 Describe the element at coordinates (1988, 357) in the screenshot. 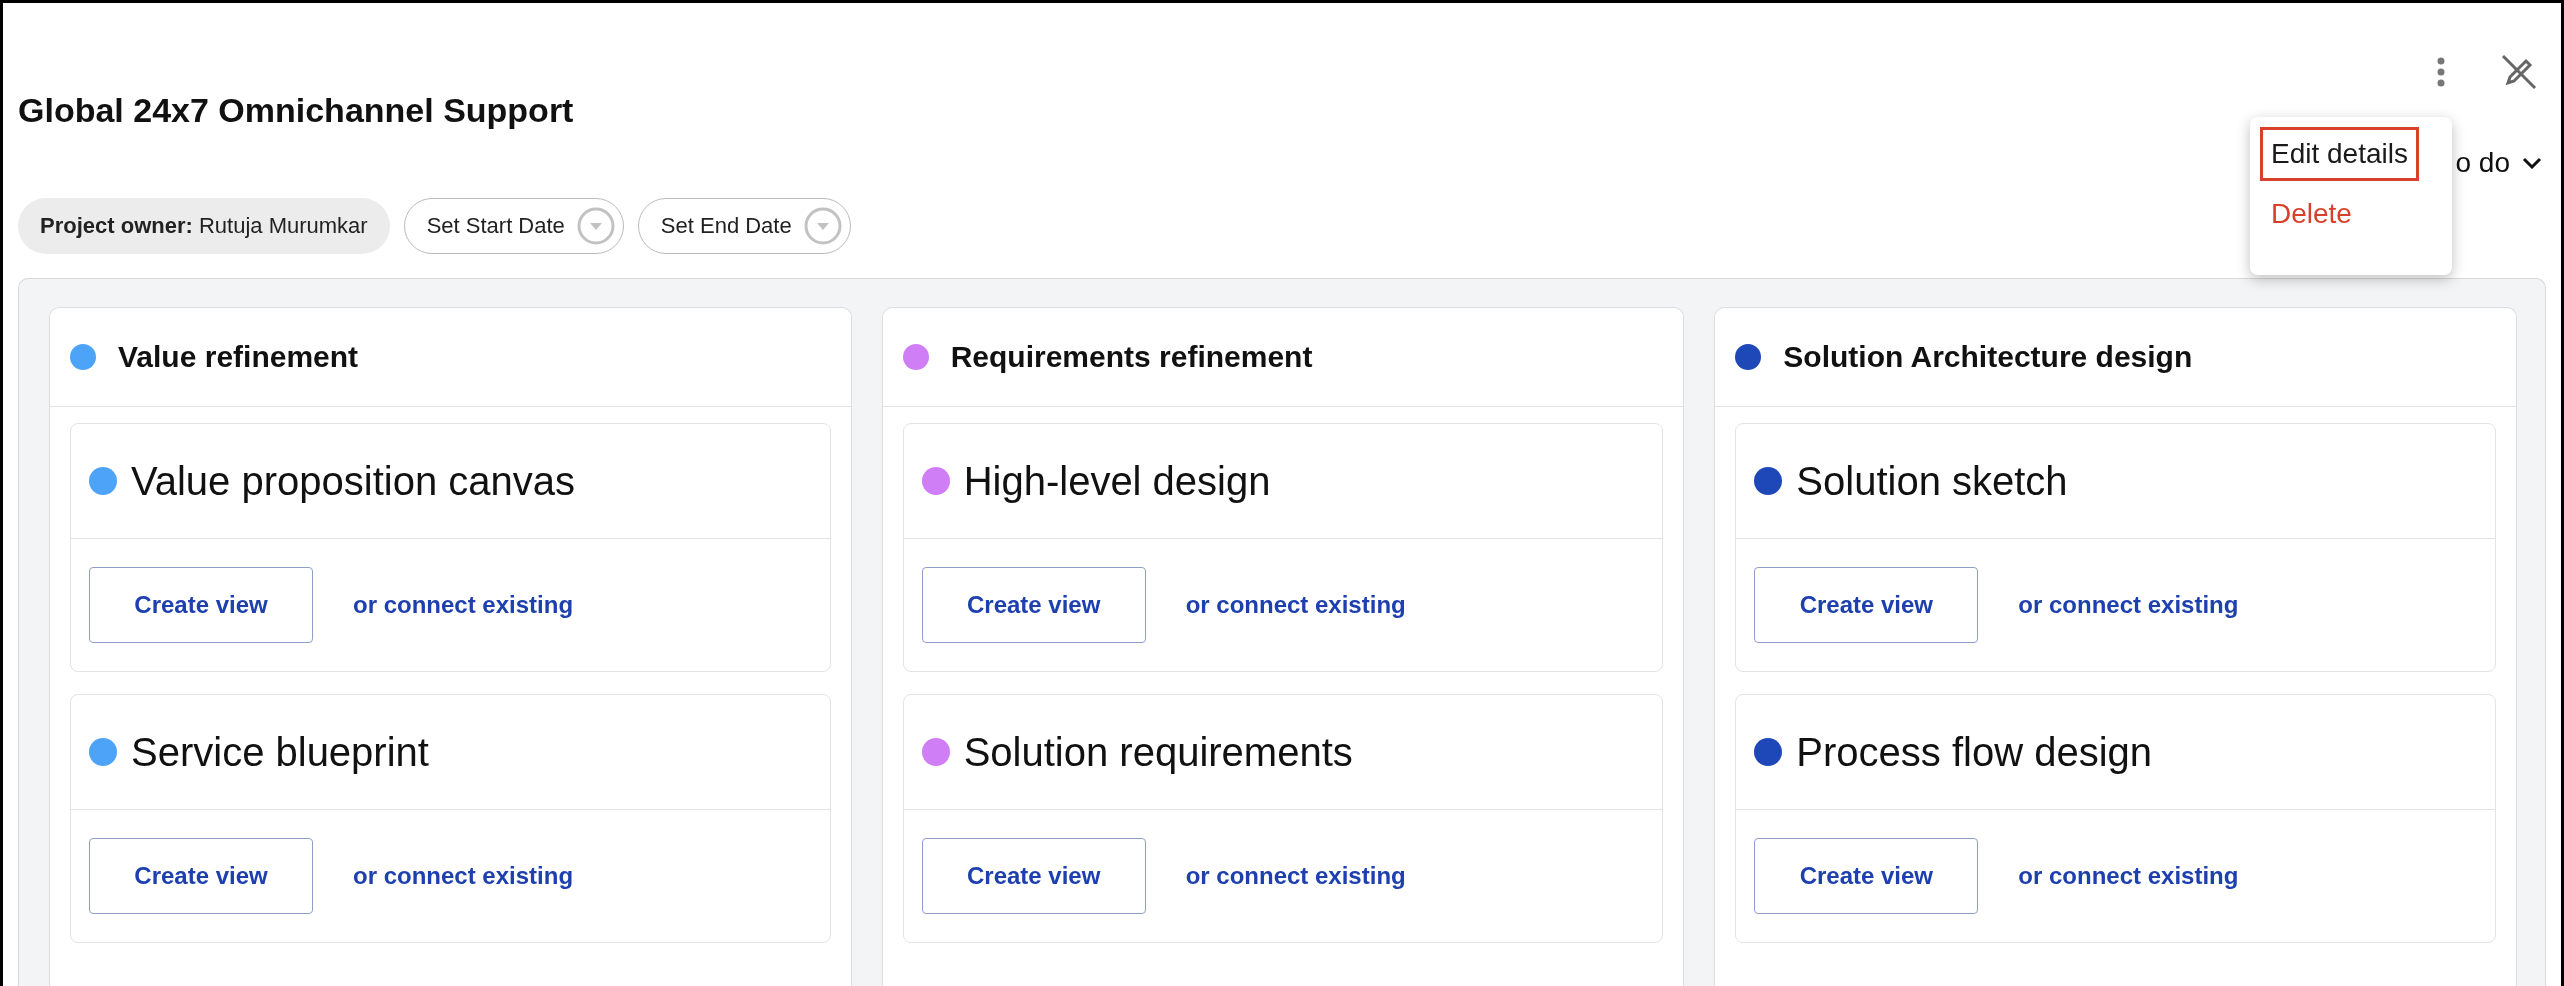

I see `column-title: Solution Architecture design` at that location.